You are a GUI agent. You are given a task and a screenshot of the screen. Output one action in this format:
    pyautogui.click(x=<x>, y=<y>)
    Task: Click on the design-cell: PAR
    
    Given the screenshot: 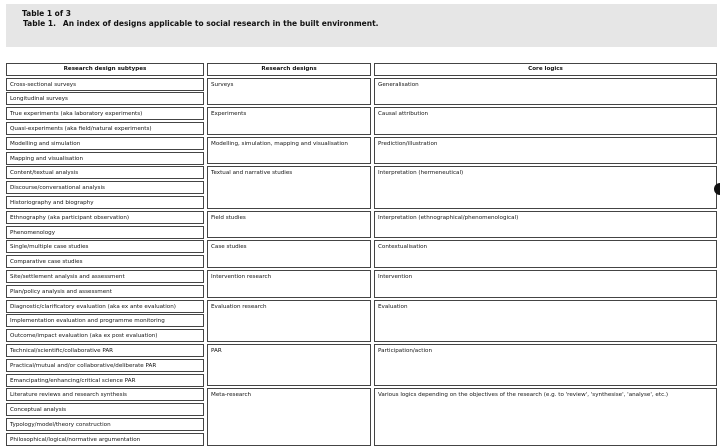 What is the action you would take?
    pyautogui.click(x=289, y=365)
    